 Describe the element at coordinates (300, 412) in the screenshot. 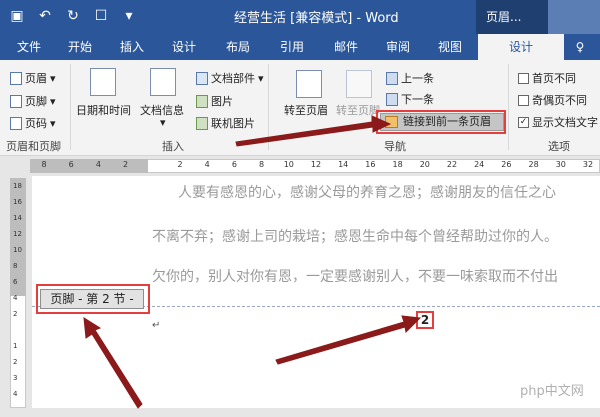

I see `status-area` at that location.